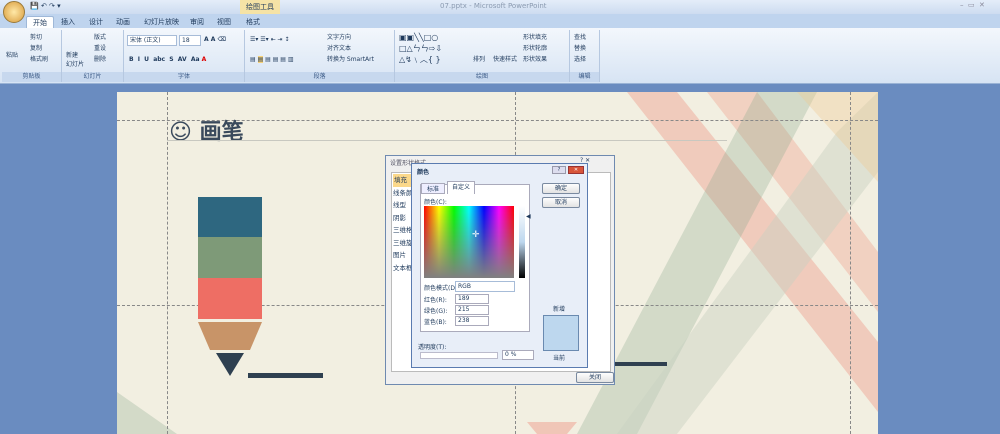  Describe the element at coordinates (152, 40) in the screenshot. I see `font-name-select: 宋体 (正文)` at that location.